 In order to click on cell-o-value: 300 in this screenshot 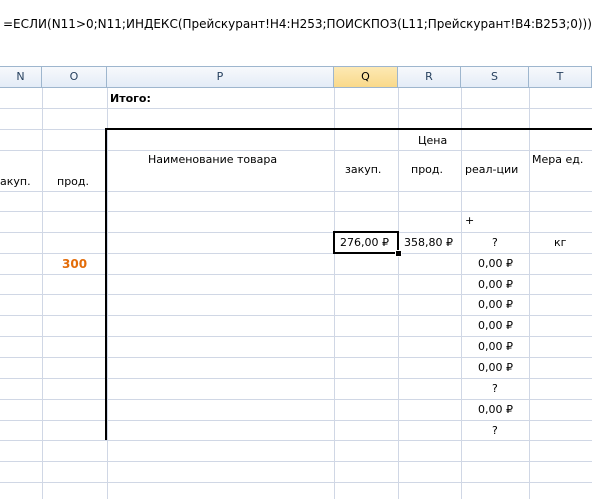, I will do `click(74, 264)`.